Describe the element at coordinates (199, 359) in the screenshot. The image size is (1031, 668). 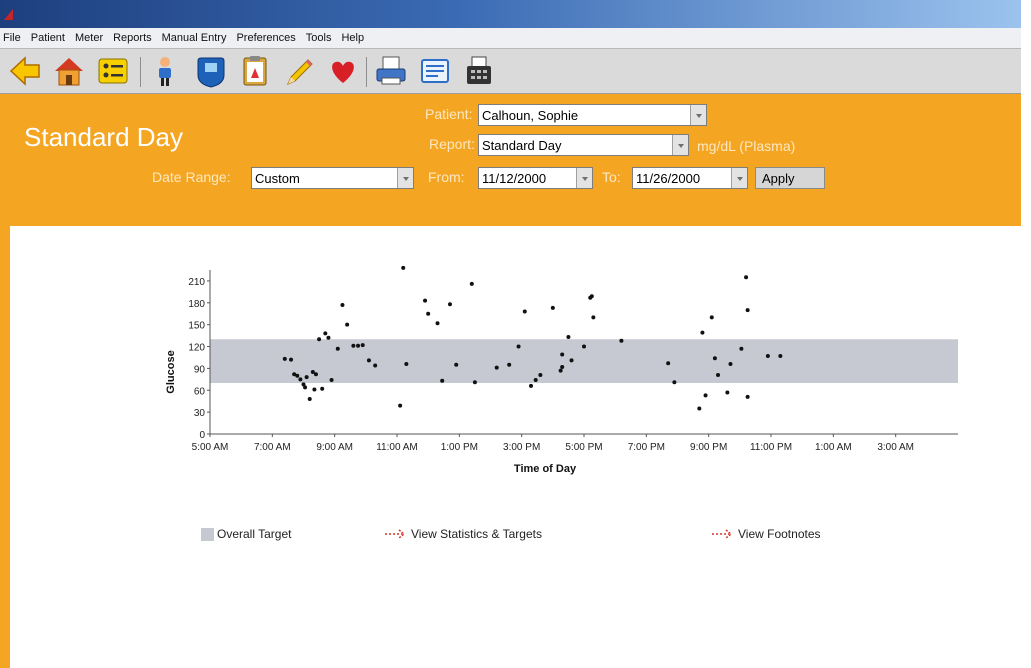
I see `y-axis-ticks: 0 30 60 90 120 150 180 210` at that location.